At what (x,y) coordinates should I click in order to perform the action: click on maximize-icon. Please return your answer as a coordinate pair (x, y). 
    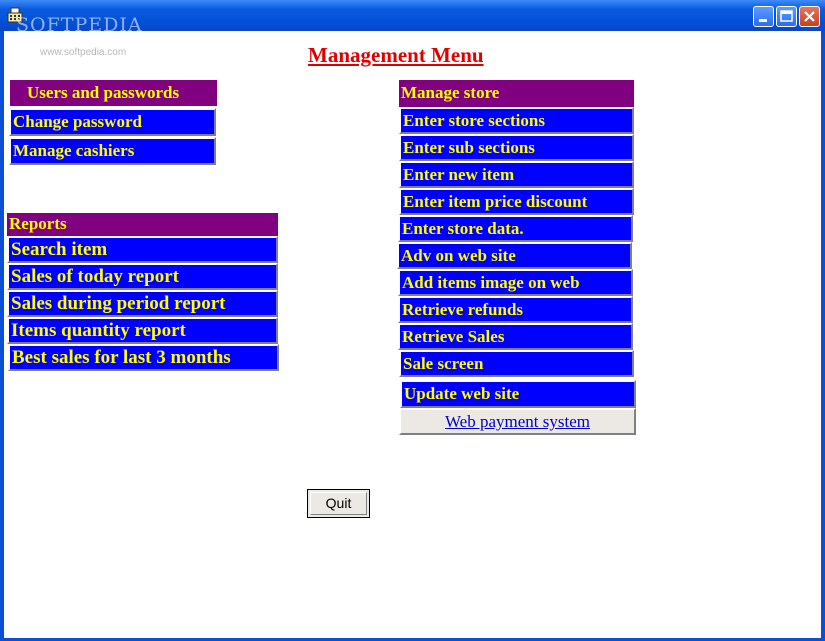
    Looking at the image, I should click on (786, 16).